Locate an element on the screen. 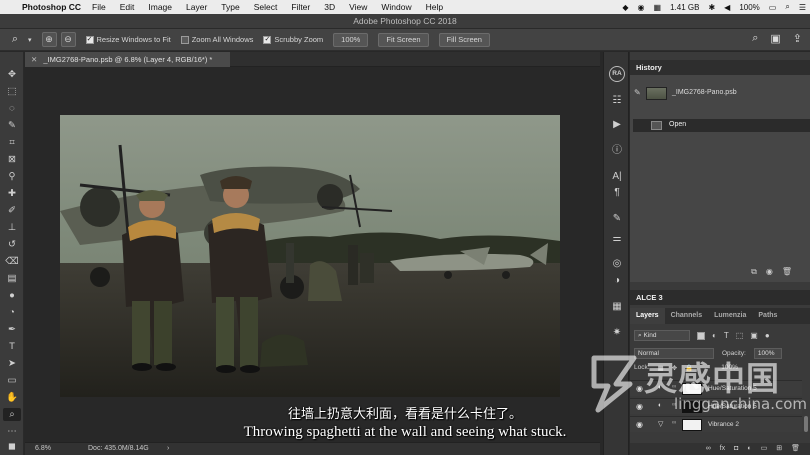 The image size is (810, 455). info-icon: ⓘ is located at coordinates (617, 151).